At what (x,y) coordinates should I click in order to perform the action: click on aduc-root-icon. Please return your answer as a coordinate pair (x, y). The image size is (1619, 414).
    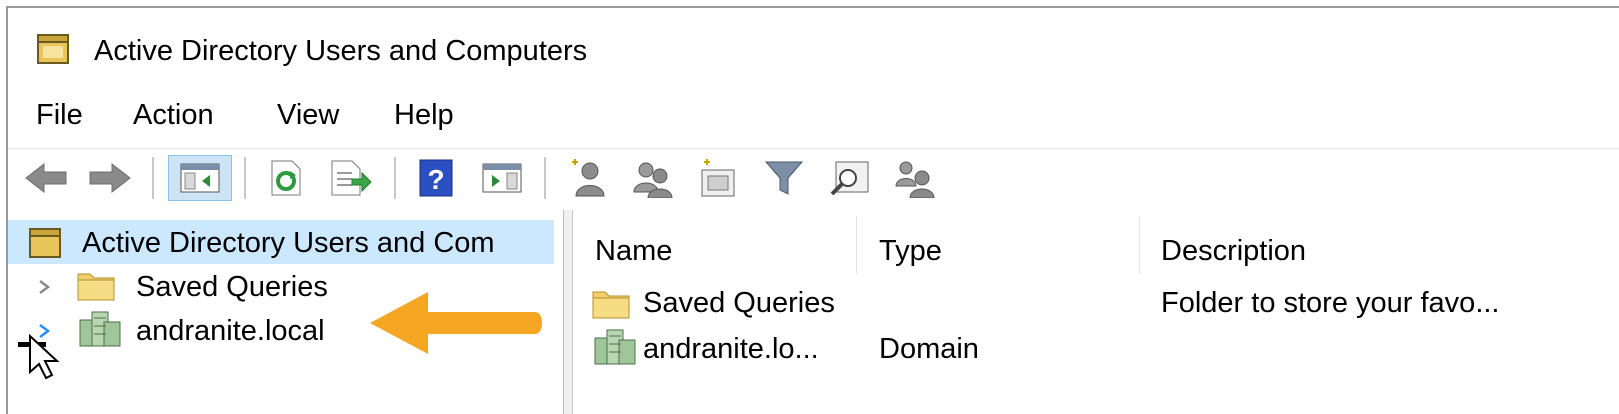
    Looking at the image, I should click on (45, 243).